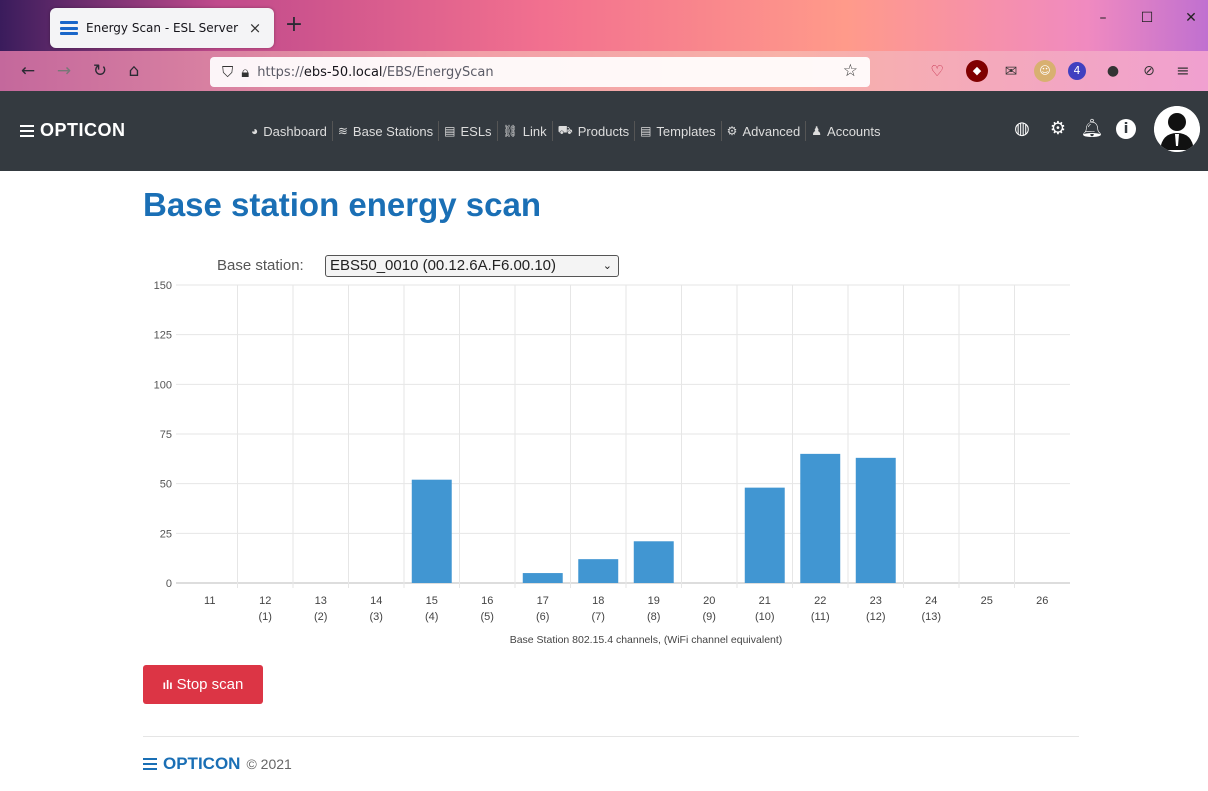  Describe the element at coordinates (83, 130) in the screenshot. I see `brand-text: OPTICON` at that location.